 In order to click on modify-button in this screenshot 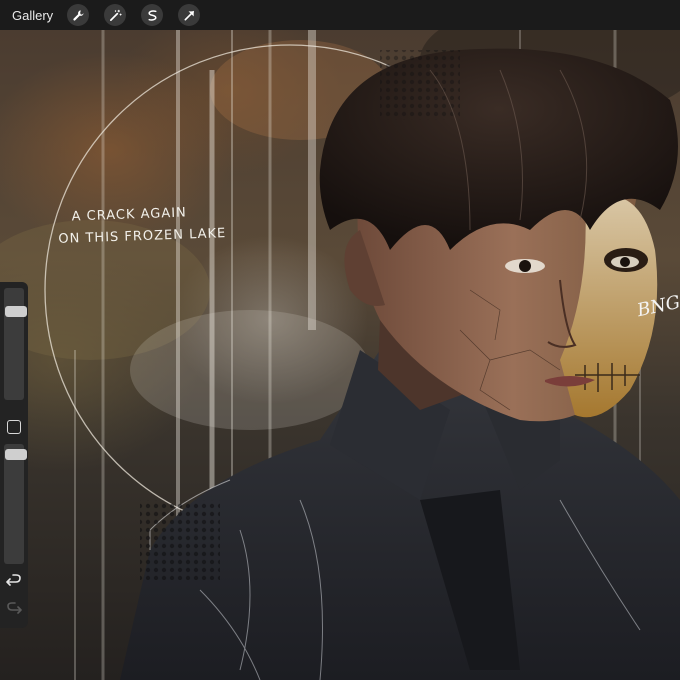, I will do `click(14, 427)`.